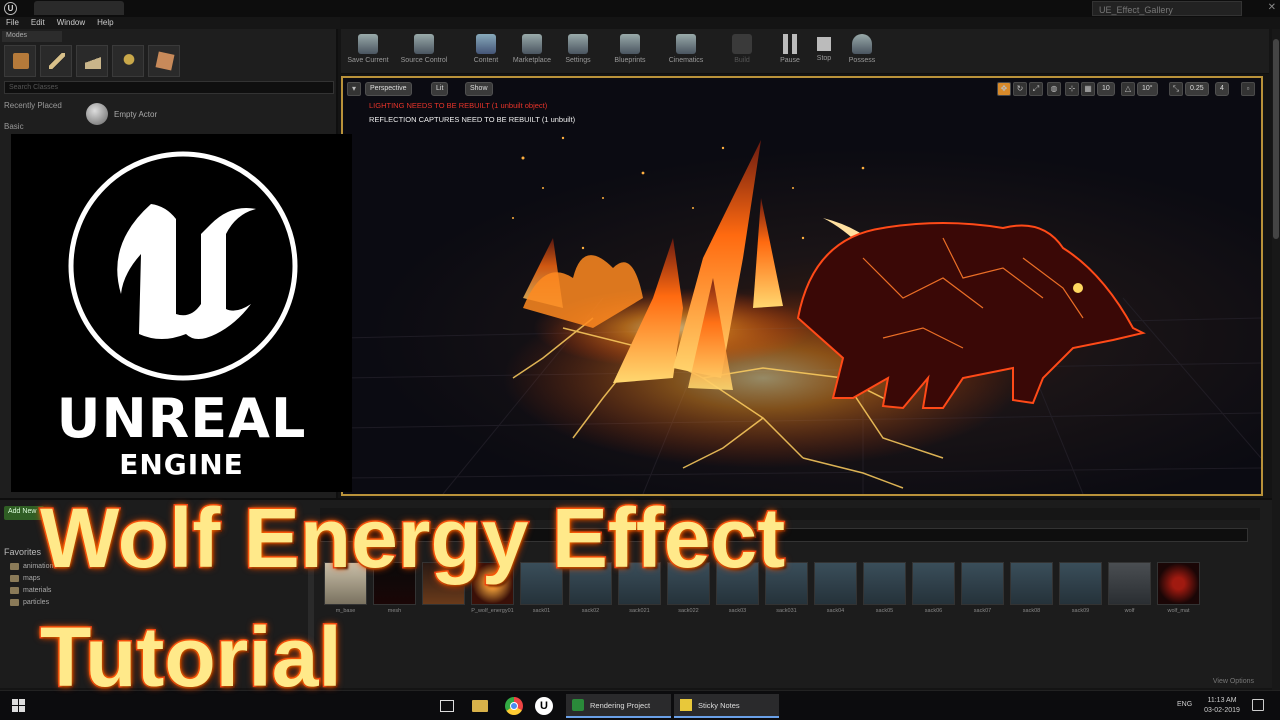 The height and width of the screenshot is (720, 1280). Describe the element at coordinates (982, 611) in the screenshot. I see `asset-name: sack07` at that location.